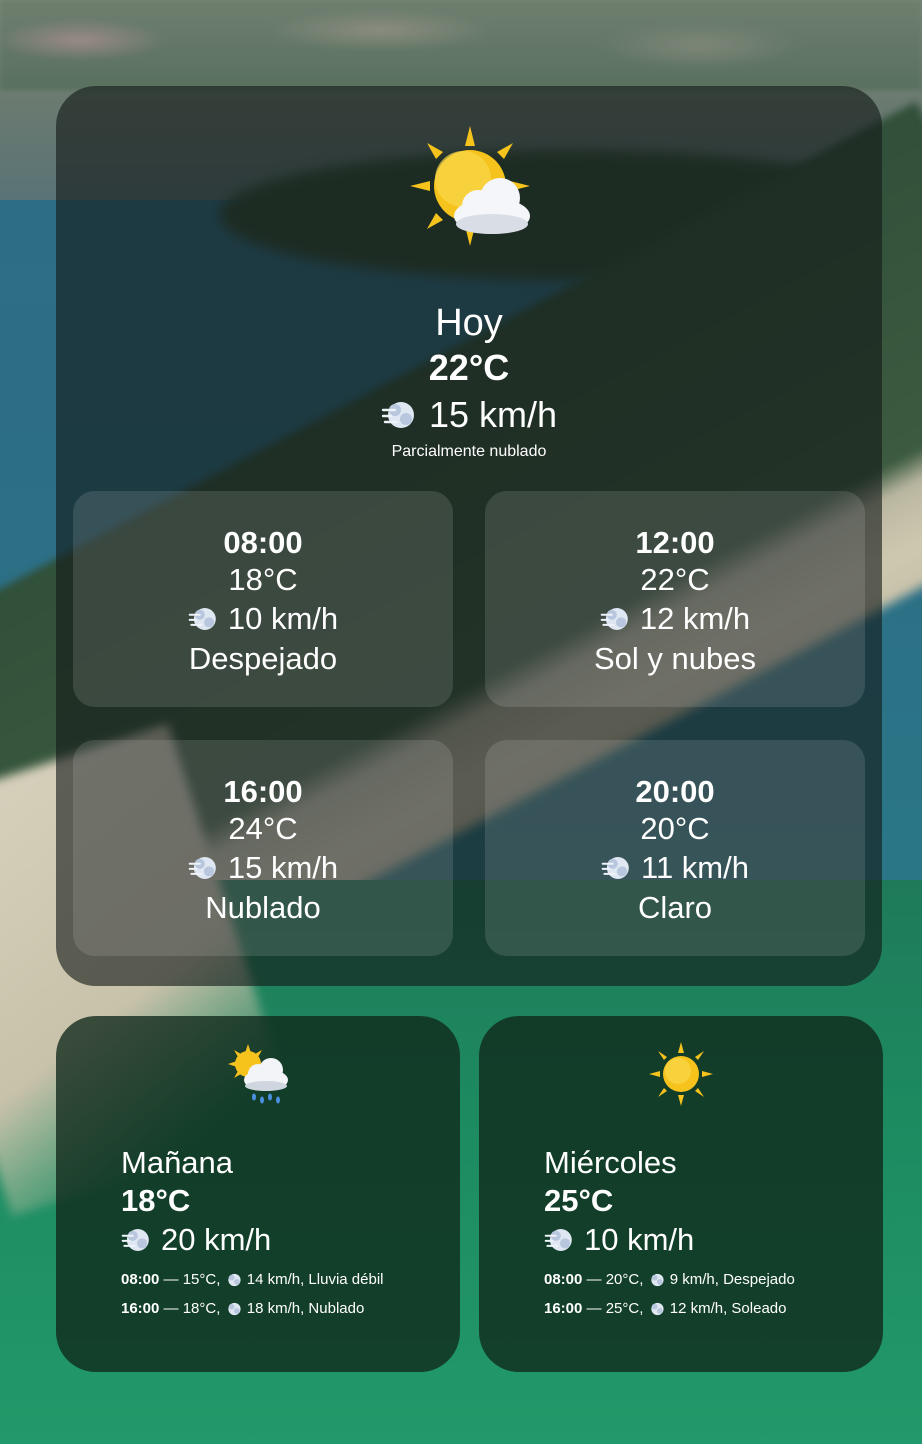 The image size is (922, 1444). Describe the element at coordinates (315, 1279) in the screenshot. I see `detail-wind: 14 km/h, Lluvia débil` at that location.